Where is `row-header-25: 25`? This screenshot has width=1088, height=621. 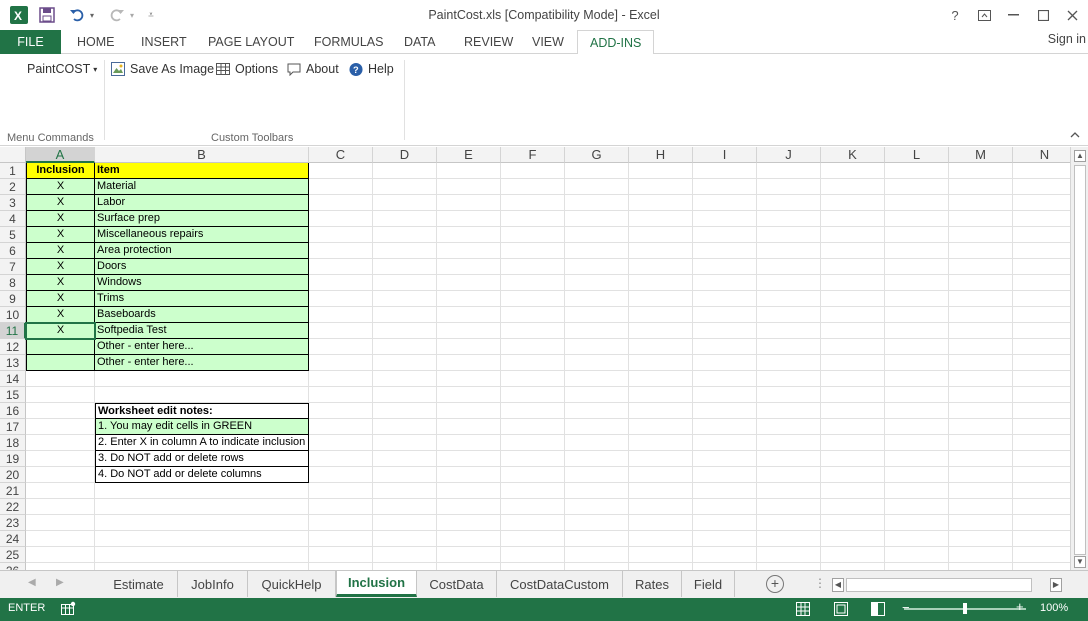
row-header-25: 25 is located at coordinates (13, 555).